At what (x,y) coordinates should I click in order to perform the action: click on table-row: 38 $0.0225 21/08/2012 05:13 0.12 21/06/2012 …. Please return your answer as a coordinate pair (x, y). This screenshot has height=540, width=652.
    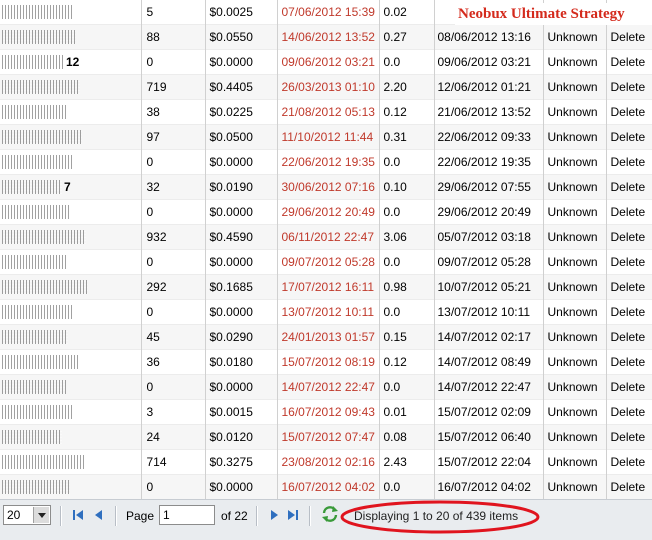
    Looking at the image, I should click on (326, 112).